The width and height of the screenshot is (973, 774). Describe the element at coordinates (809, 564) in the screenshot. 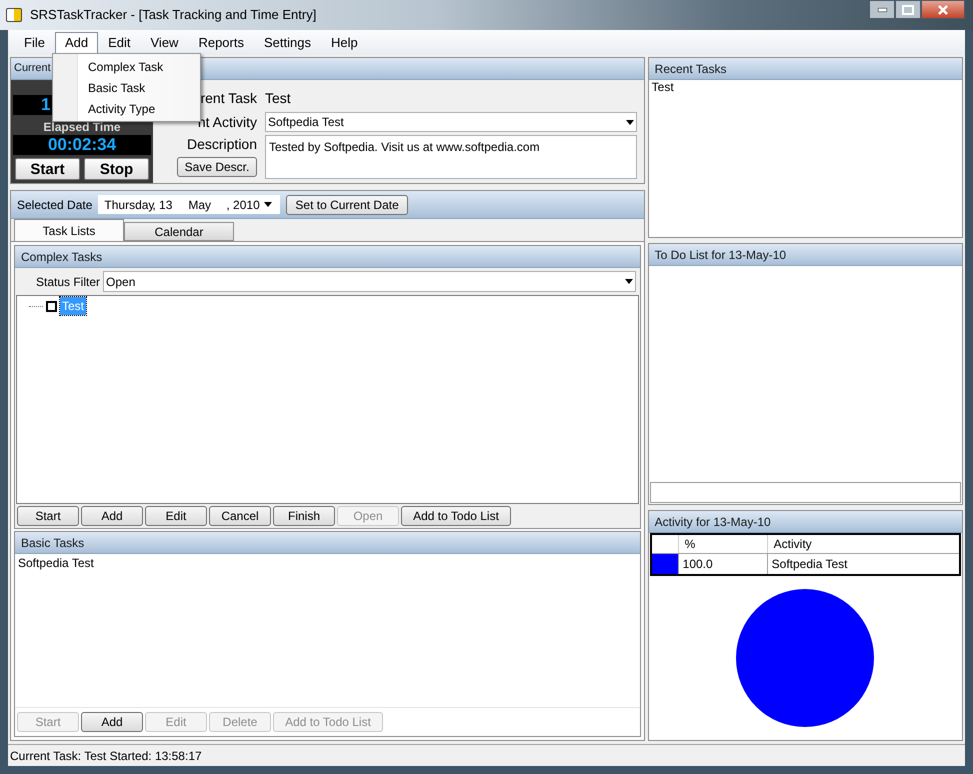

I see `table-cell-text: Softpedia Test` at that location.